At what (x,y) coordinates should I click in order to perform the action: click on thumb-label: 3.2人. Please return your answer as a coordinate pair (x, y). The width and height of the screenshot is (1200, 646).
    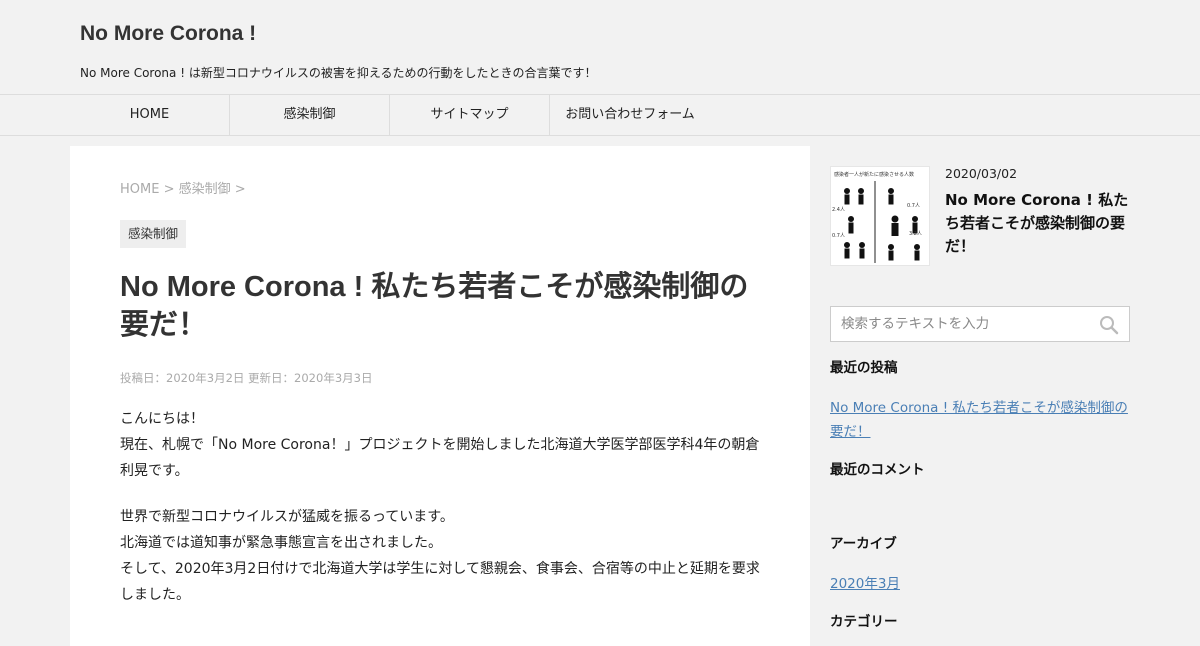
    Looking at the image, I should click on (915, 234).